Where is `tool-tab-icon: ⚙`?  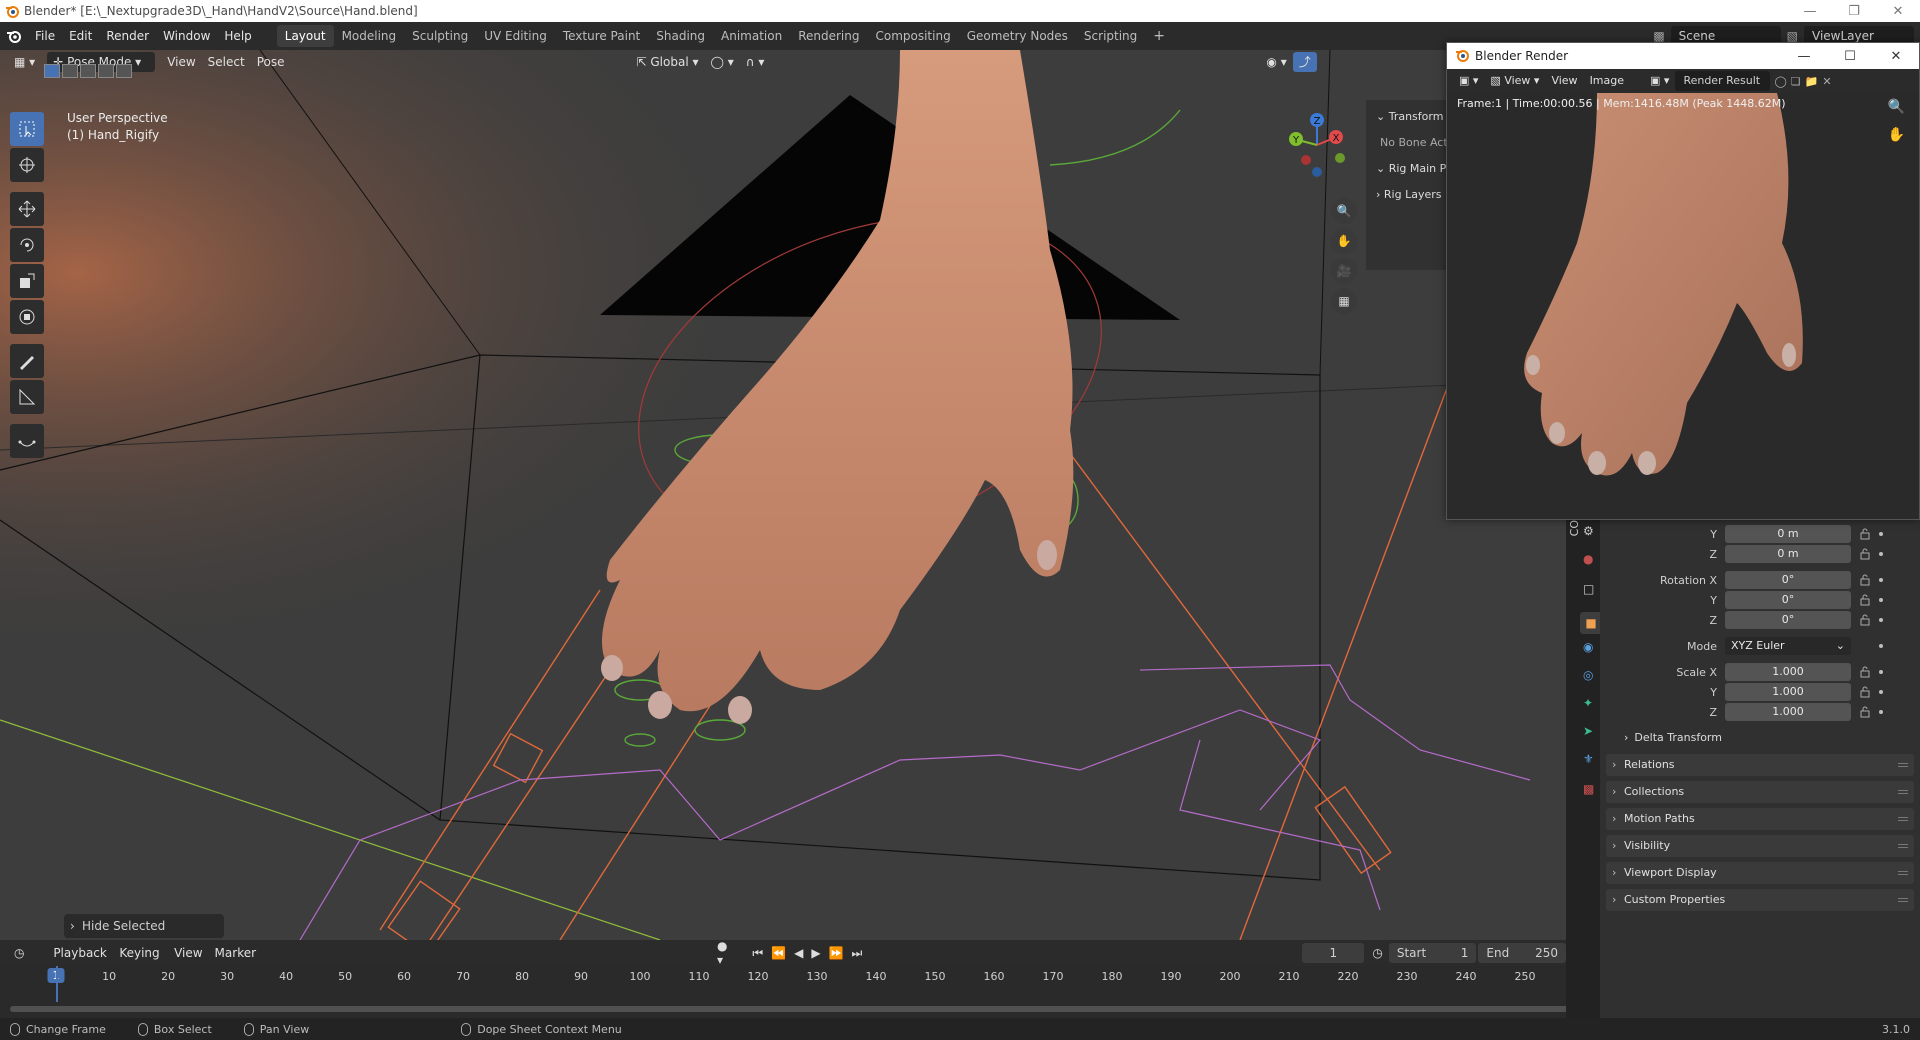 tool-tab-icon: ⚙ is located at coordinates (1588, 531).